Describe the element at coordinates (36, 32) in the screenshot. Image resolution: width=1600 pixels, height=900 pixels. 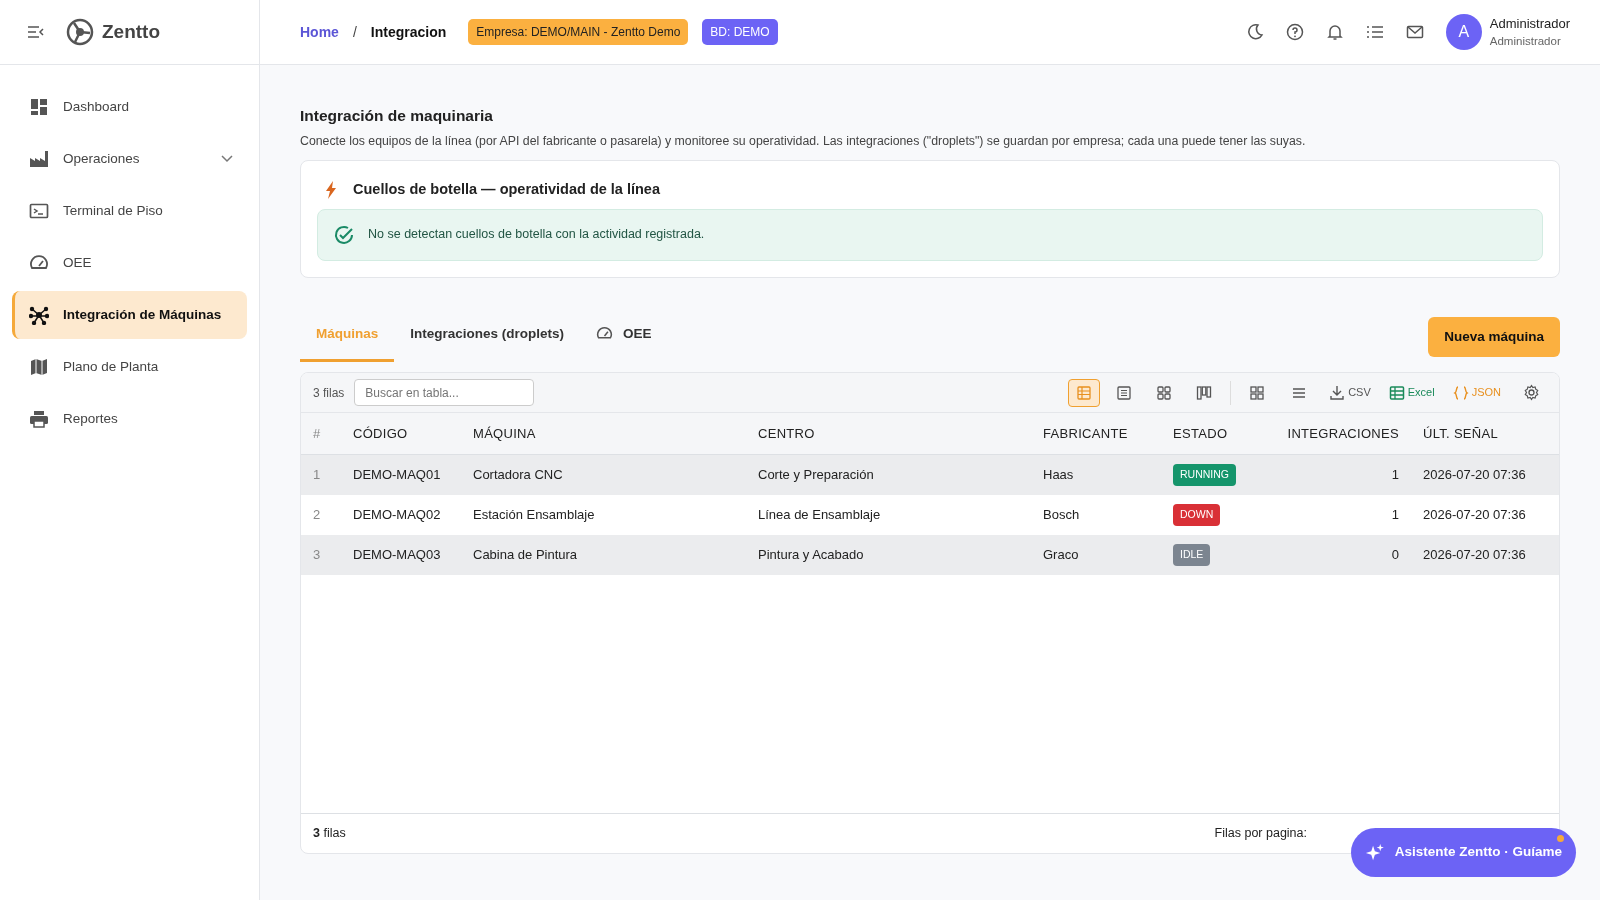
I see `menu-icon` at that location.